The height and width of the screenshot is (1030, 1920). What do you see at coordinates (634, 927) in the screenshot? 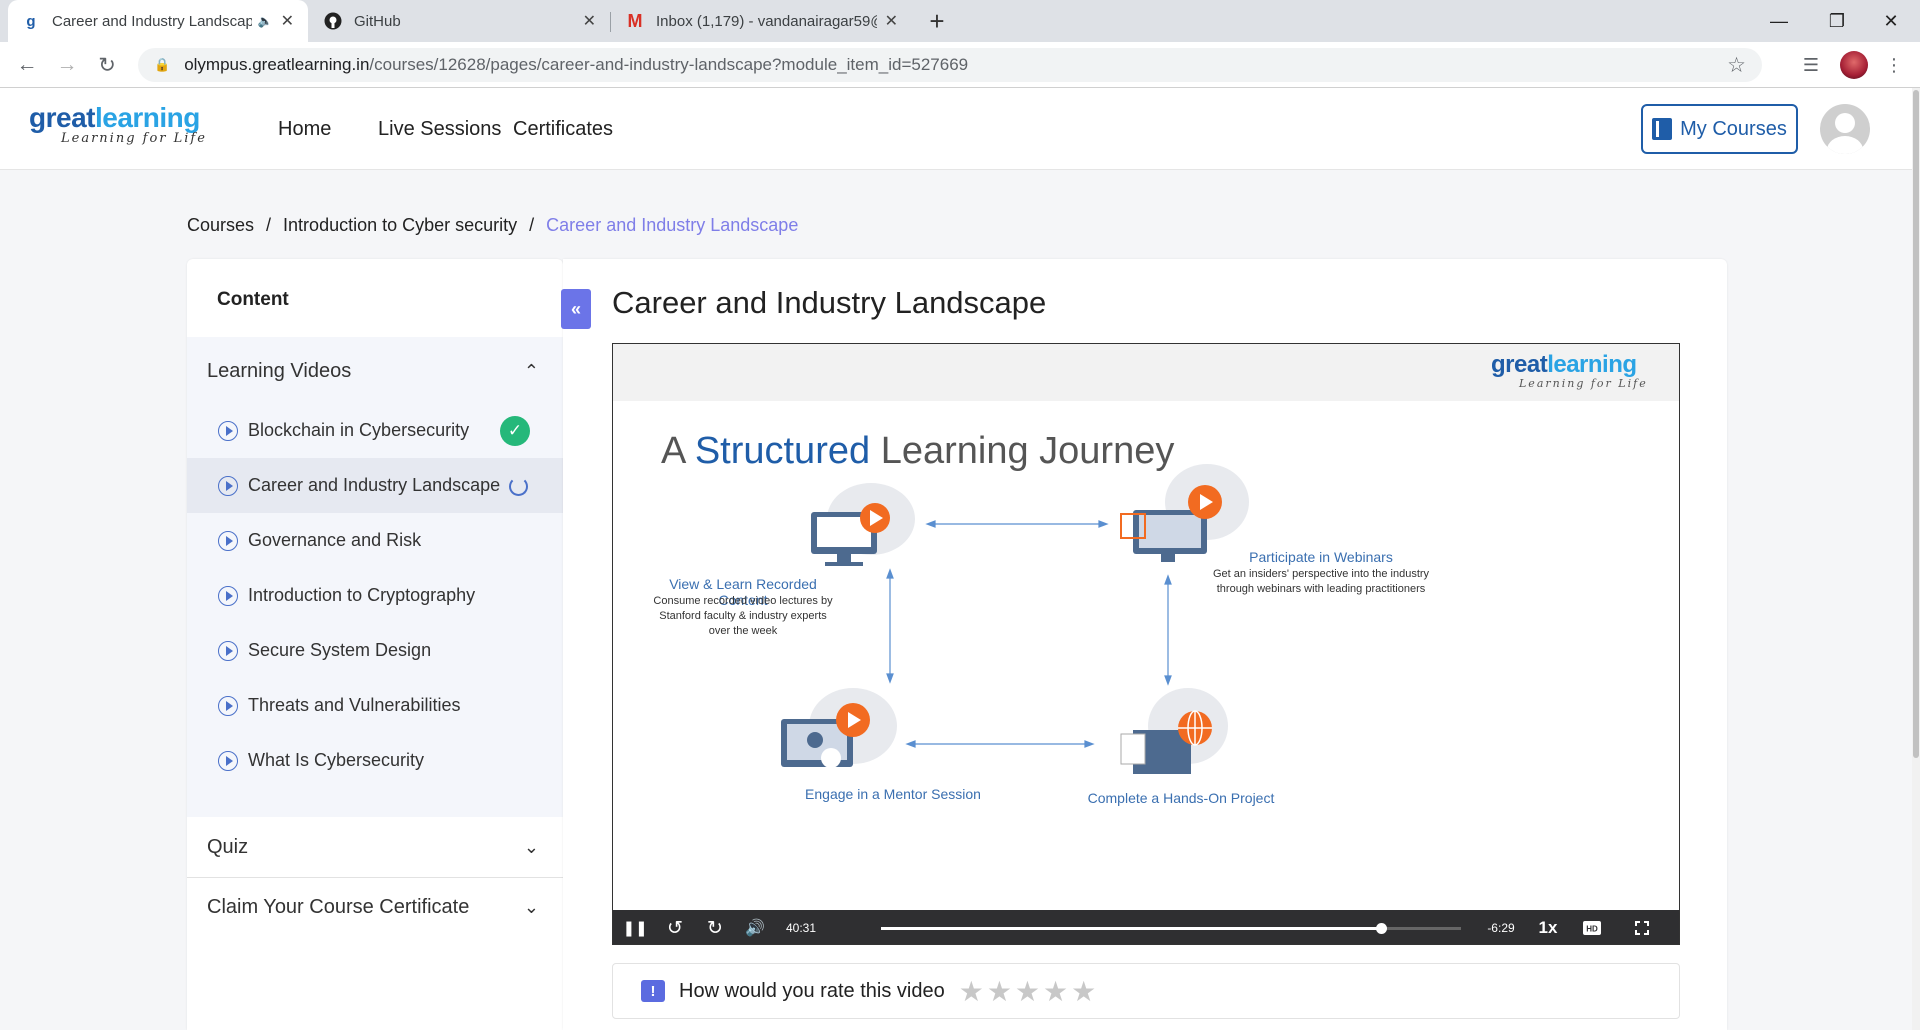
I see `pause-icon: ❚❚` at bounding box center [634, 927].